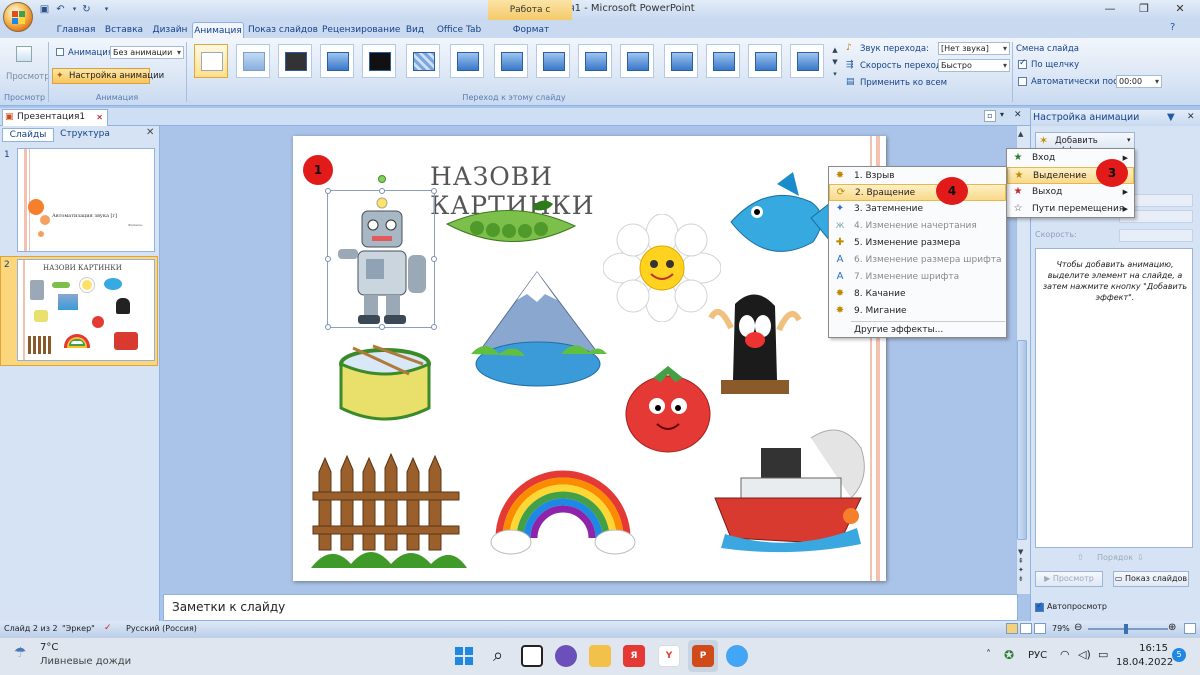 This screenshot has width=1200, height=675. I want to click on tab-home: Главная, so click(76, 30).